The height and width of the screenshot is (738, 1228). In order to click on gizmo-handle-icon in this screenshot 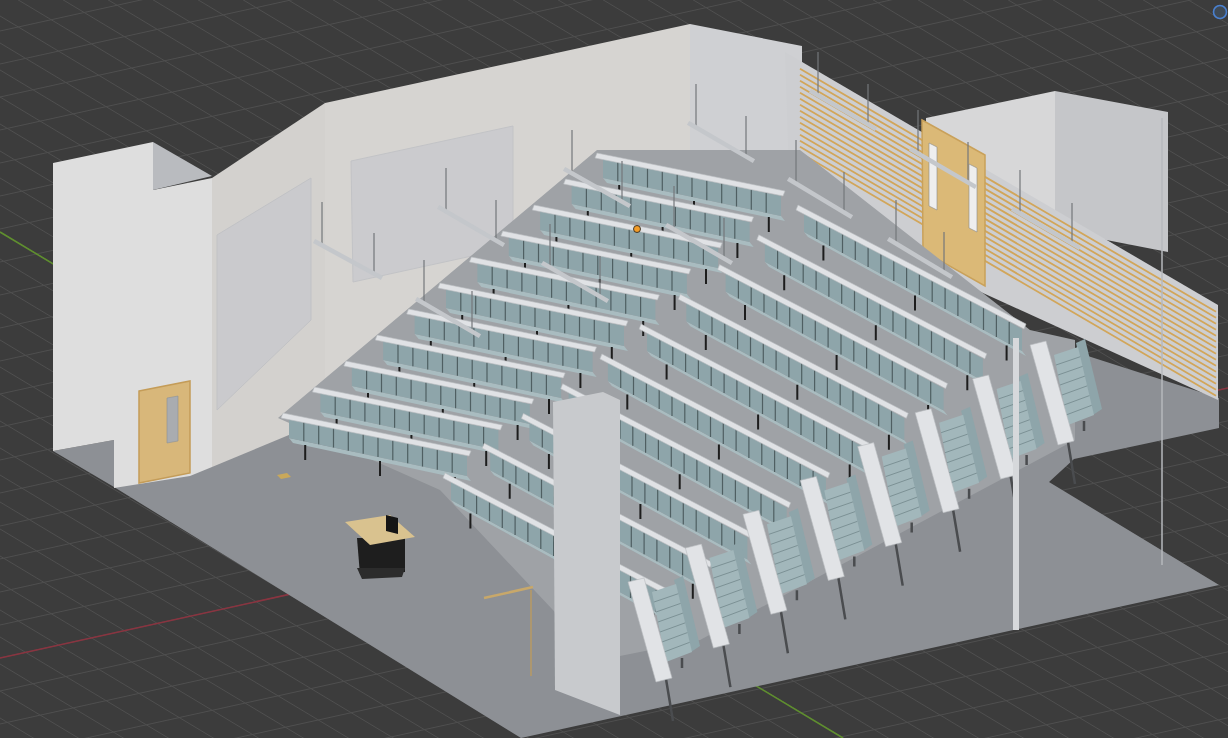, I will do `click(1220, 12)`.